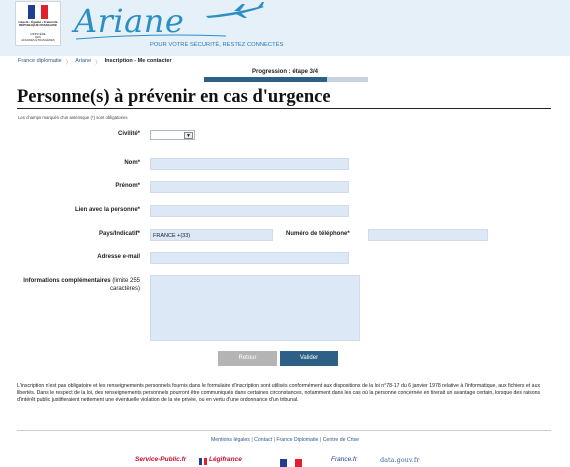  What do you see at coordinates (118, 257) in the screenshot?
I see `email-label: Adresse e-mail` at bounding box center [118, 257].